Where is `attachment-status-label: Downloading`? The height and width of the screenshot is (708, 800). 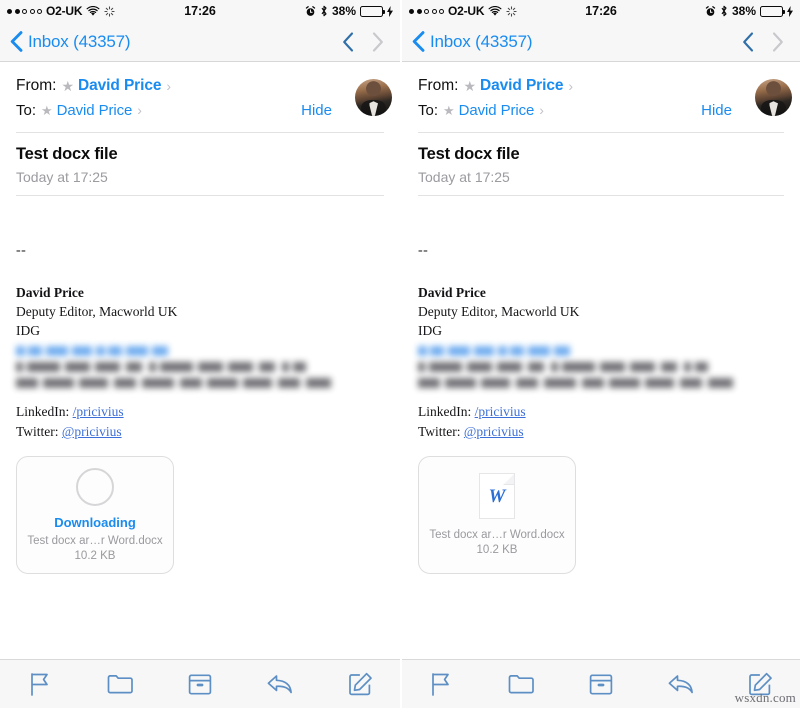 attachment-status-label: Downloading is located at coordinates (95, 522).